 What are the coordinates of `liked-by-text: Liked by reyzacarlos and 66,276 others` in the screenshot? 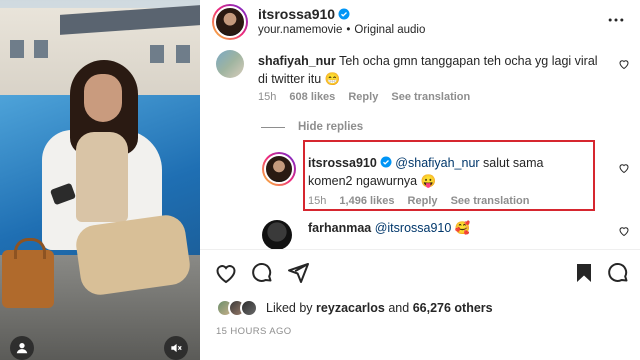 It's located at (379, 308).